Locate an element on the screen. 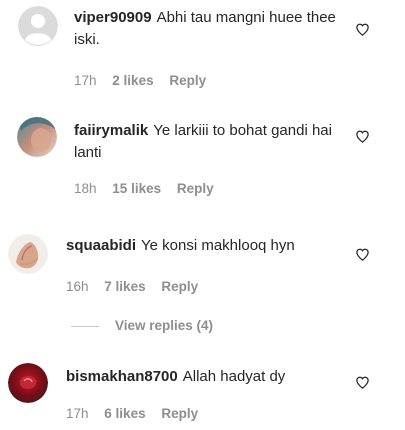 This screenshot has height=430, width=405. comment-likes: 6 likes is located at coordinates (124, 413).